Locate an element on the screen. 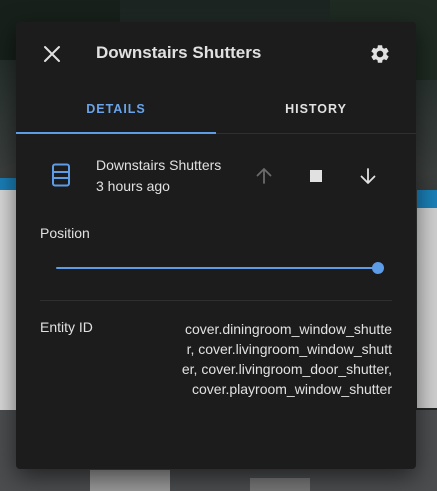 This screenshot has height=491, width=437. stop-cover-button is located at coordinates (316, 176).